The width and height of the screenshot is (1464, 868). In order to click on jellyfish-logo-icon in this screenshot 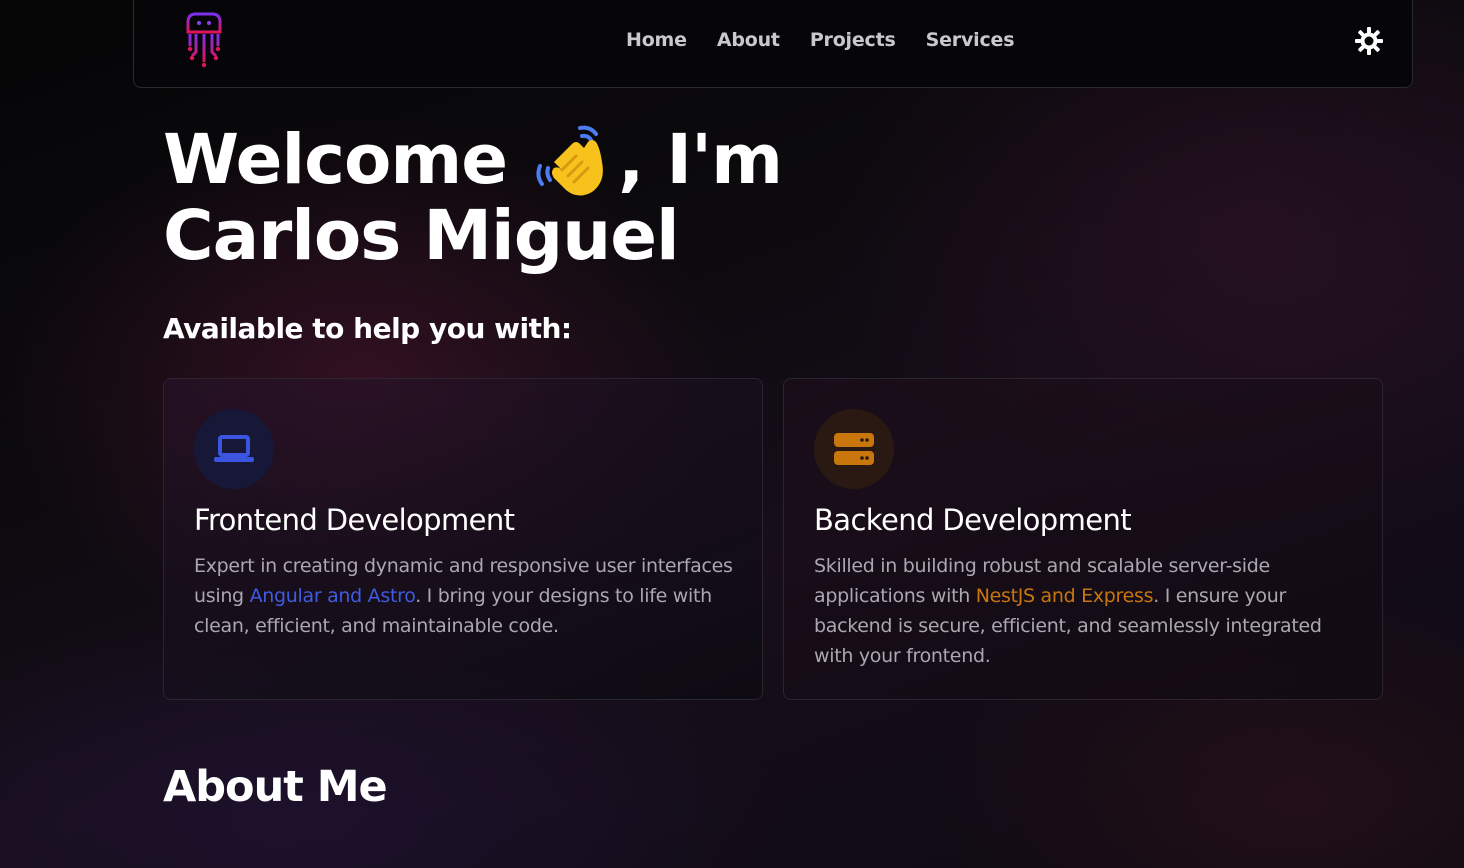, I will do `click(204, 40)`.